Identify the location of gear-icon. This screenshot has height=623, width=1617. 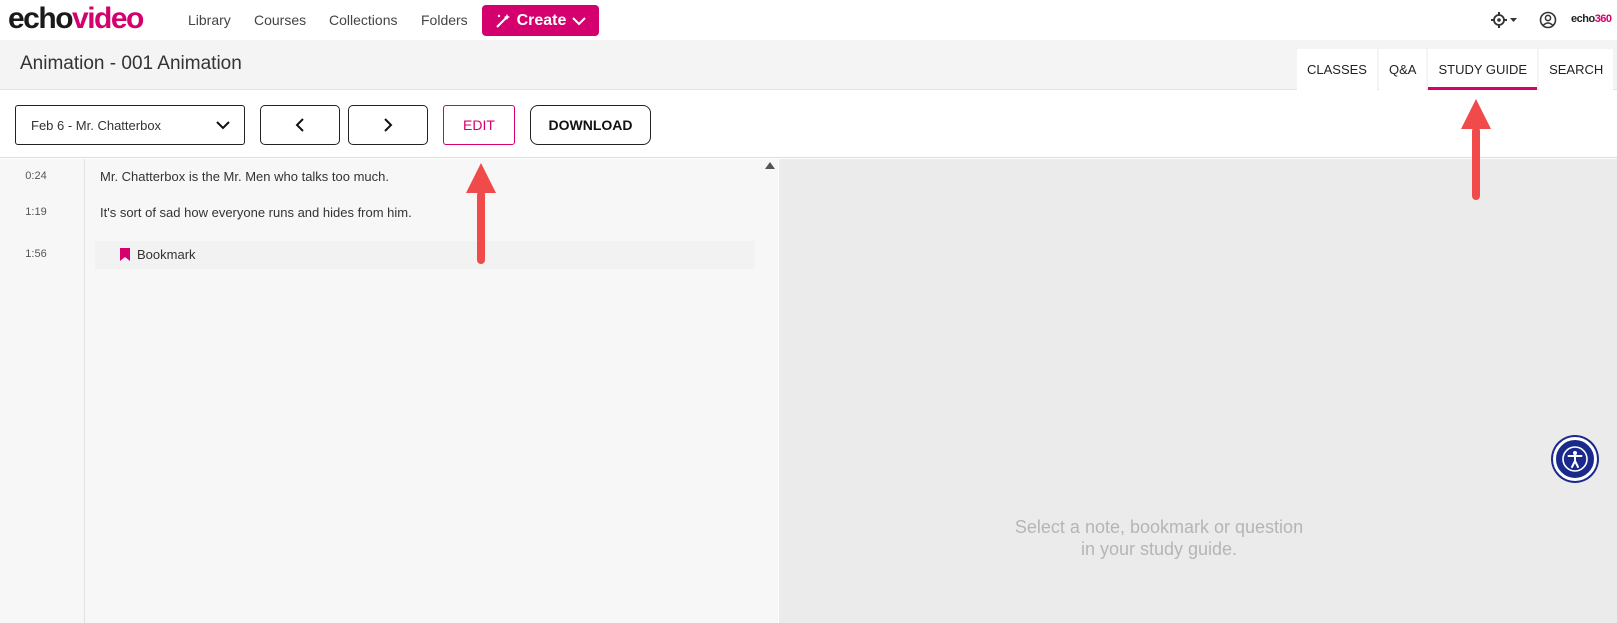
(1504, 20).